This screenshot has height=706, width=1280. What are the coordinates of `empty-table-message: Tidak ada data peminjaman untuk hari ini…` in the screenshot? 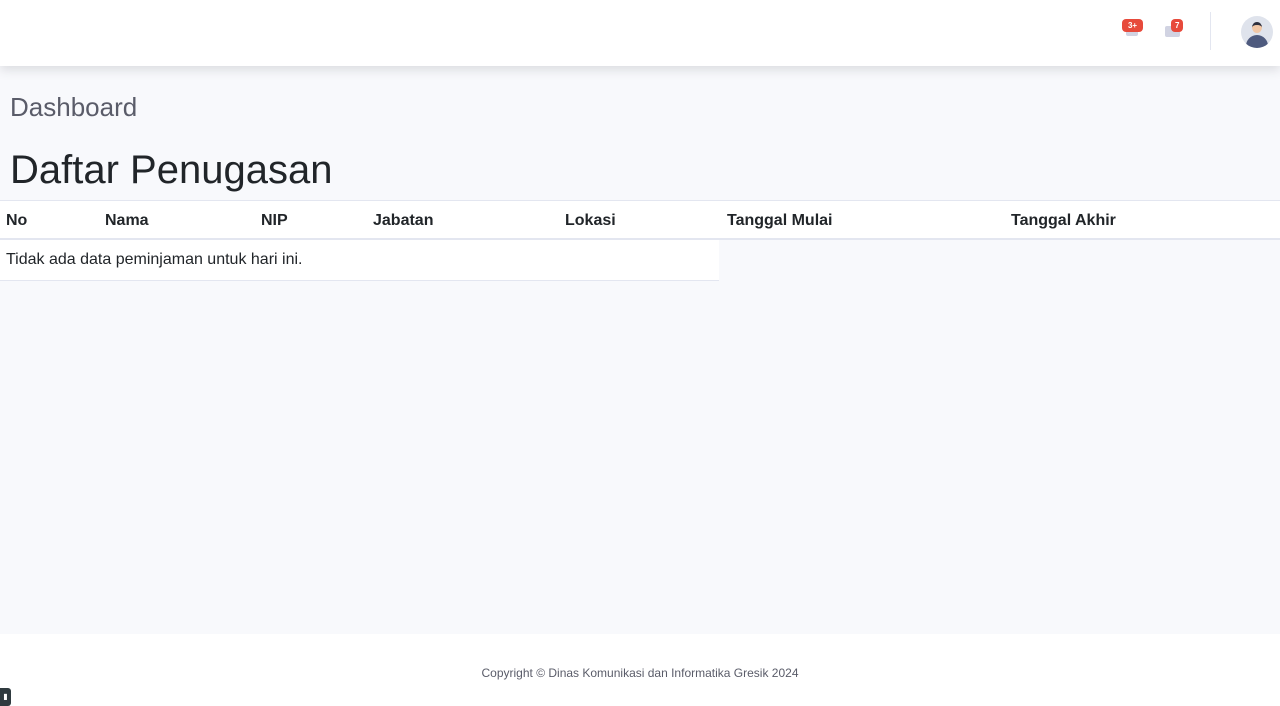 It's located at (154, 259).